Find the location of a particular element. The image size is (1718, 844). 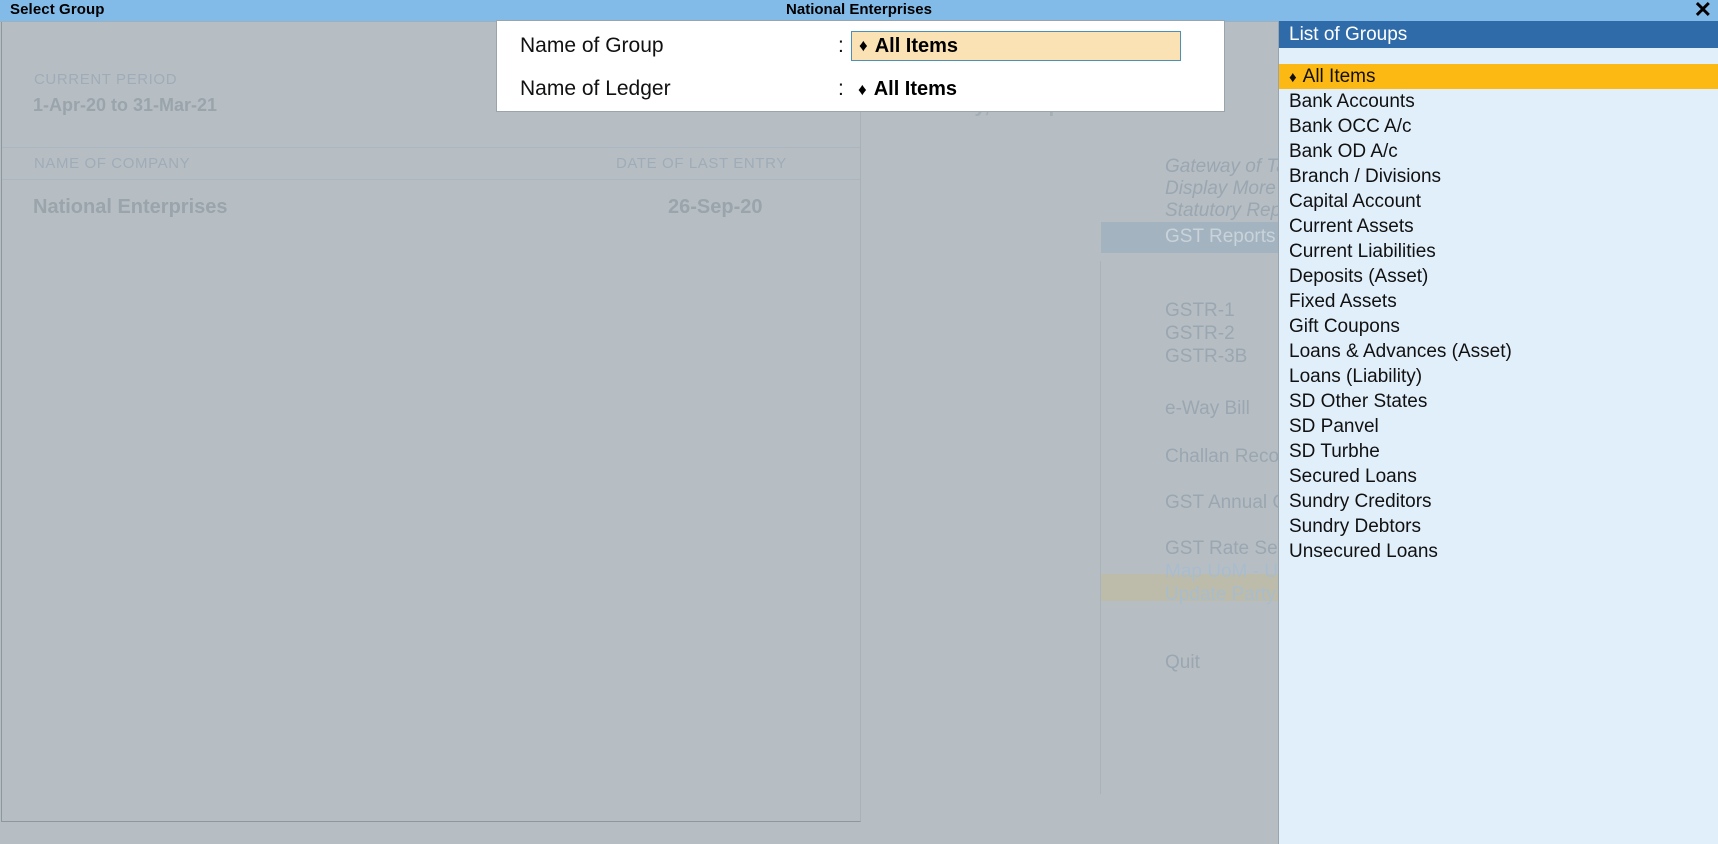

company-name-value: National Enterprises is located at coordinates (130, 207).